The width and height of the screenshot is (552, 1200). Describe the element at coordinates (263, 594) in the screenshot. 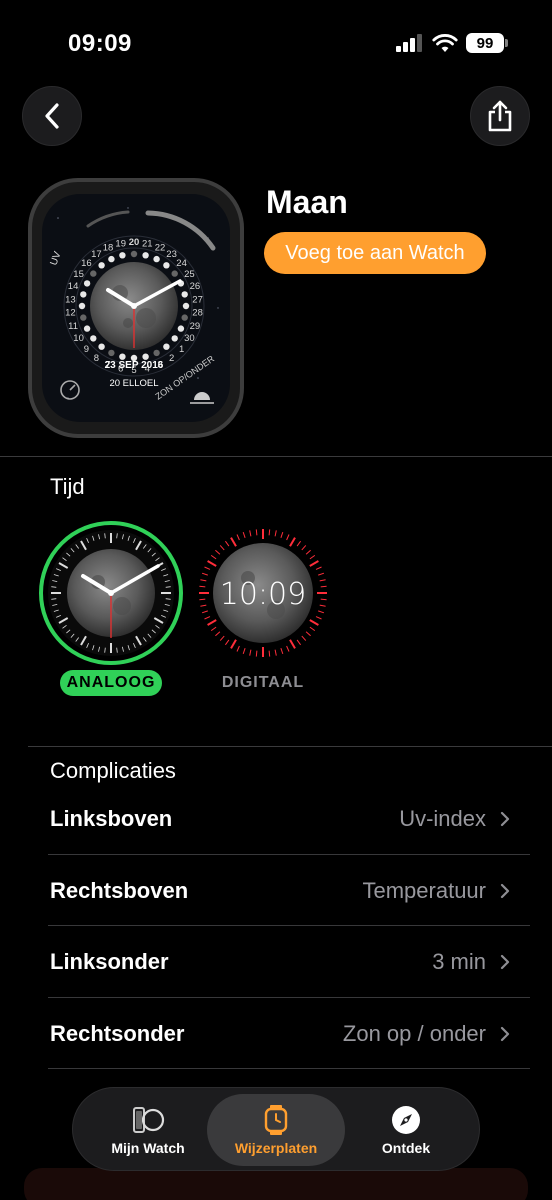

I see `digital-time-display: 10:09` at that location.